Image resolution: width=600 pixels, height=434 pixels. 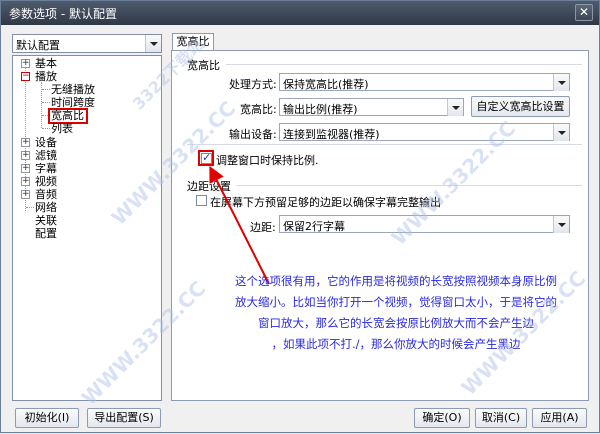 What do you see at coordinates (267, 160) in the screenshot?
I see `keep-ratio-label: 调整窗口时保持比例.` at bounding box center [267, 160].